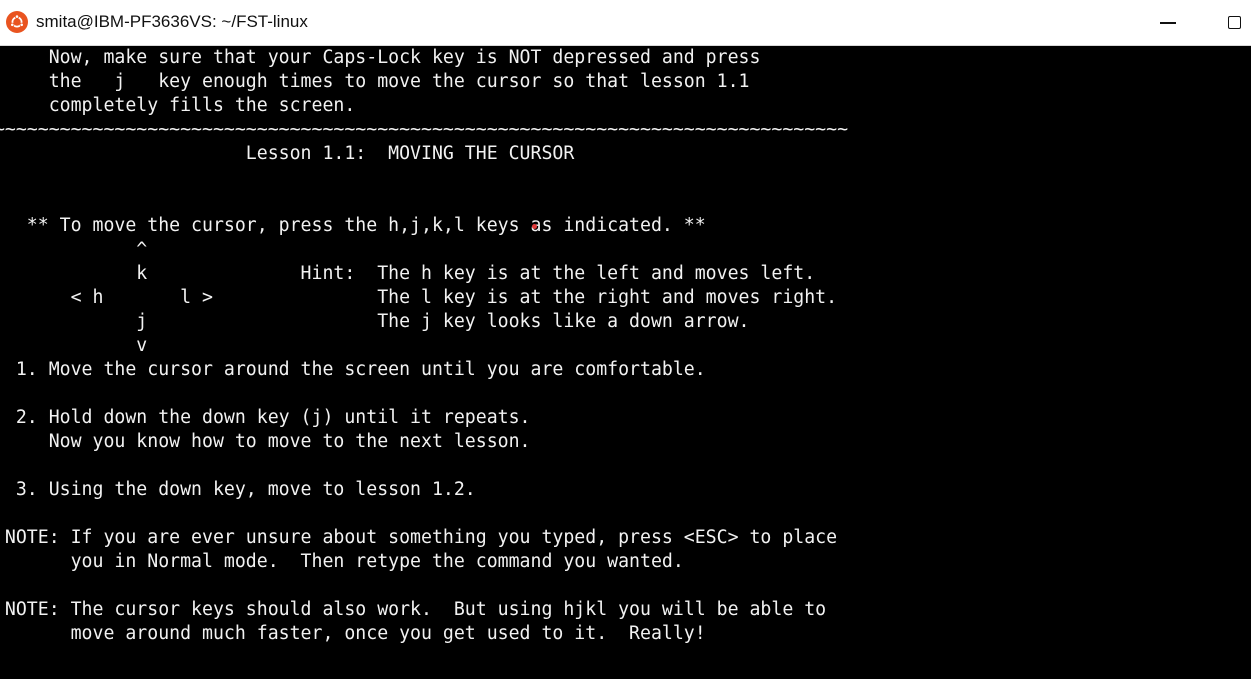  I want to click on minimize-icon, so click(1168, 23).